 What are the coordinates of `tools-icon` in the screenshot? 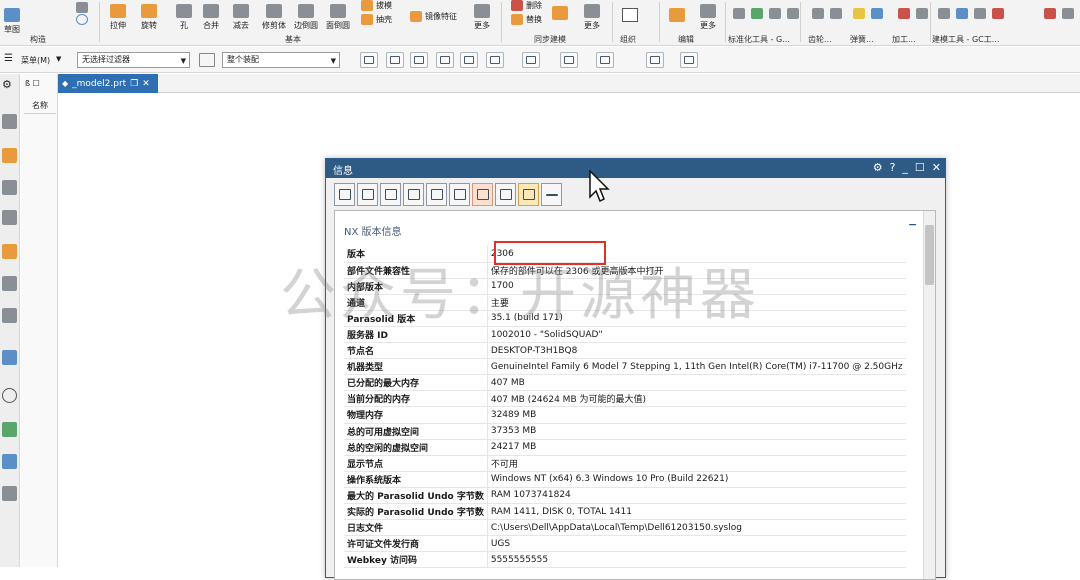 It's located at (9, 493).